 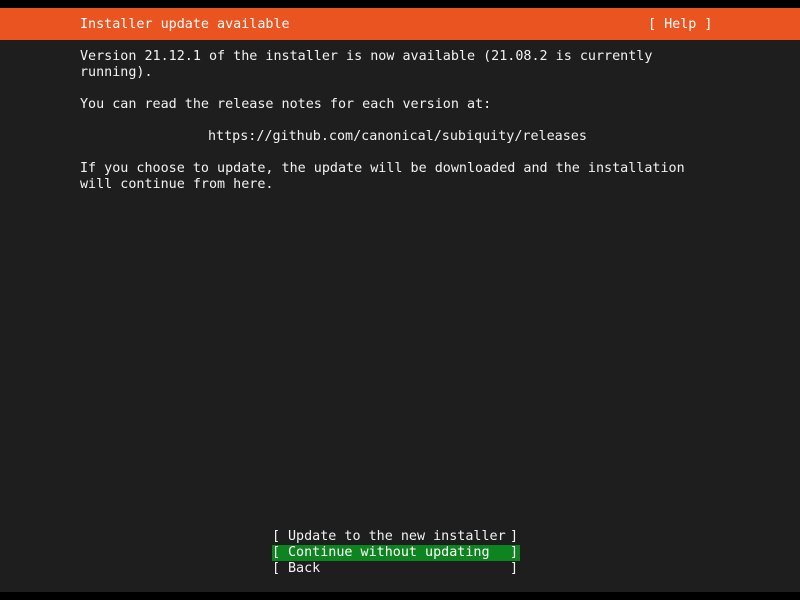 I want to click on continue-without-updating-label: Continue without updating, so click(x=389, y=552).